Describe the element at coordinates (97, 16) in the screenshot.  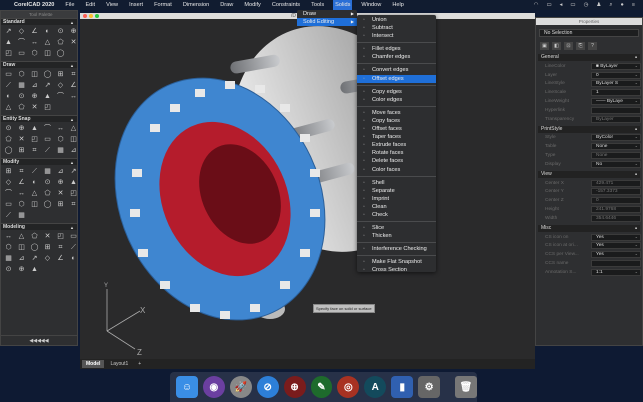
I see `zoom-button` at that location.